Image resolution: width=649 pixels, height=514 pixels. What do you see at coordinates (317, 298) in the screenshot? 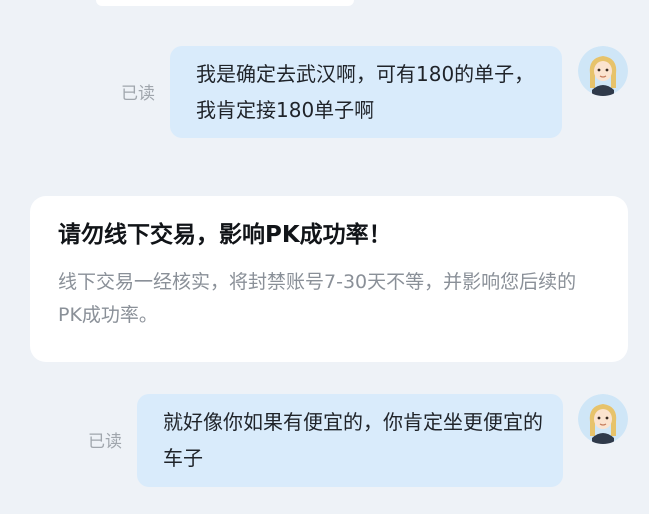
I see `notice-body: 线下交易一经核实，将封禁账号7-30天不等，并影响您后续的PK成功率。` at bounding box center [317, 298].